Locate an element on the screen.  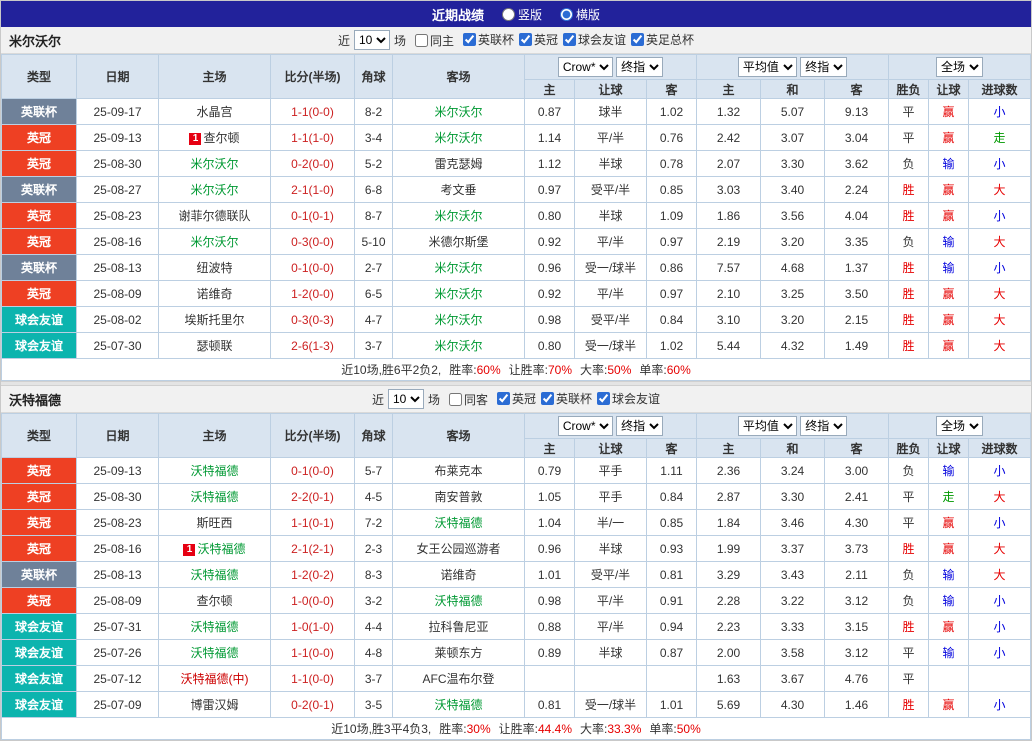
corner-score: 3-2 is located at coordinates (373, 600).